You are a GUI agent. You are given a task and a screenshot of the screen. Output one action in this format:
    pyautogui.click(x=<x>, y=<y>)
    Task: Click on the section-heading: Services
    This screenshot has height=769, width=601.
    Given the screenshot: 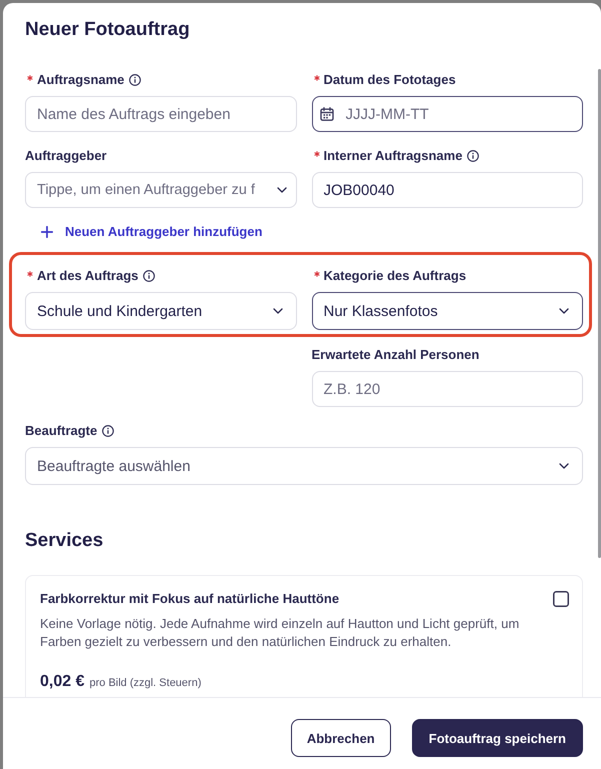 What is the action you would take?
    pyautogui.click(x=64, y=541)
    